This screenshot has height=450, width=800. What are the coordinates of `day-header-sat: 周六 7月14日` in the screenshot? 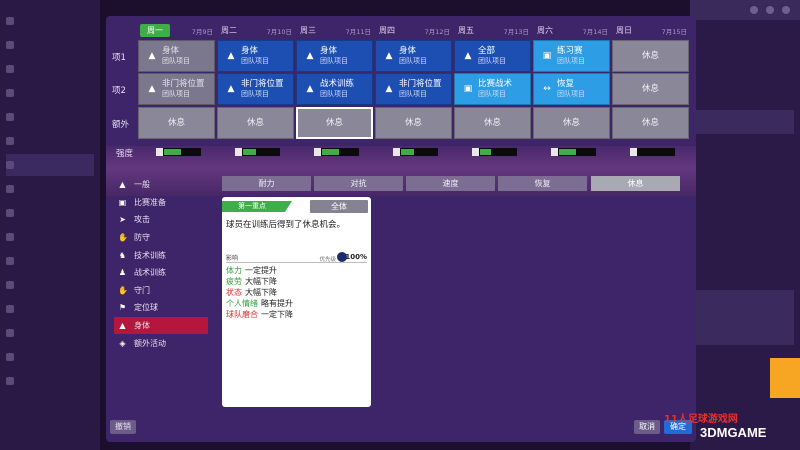 It's located at (572, 31).